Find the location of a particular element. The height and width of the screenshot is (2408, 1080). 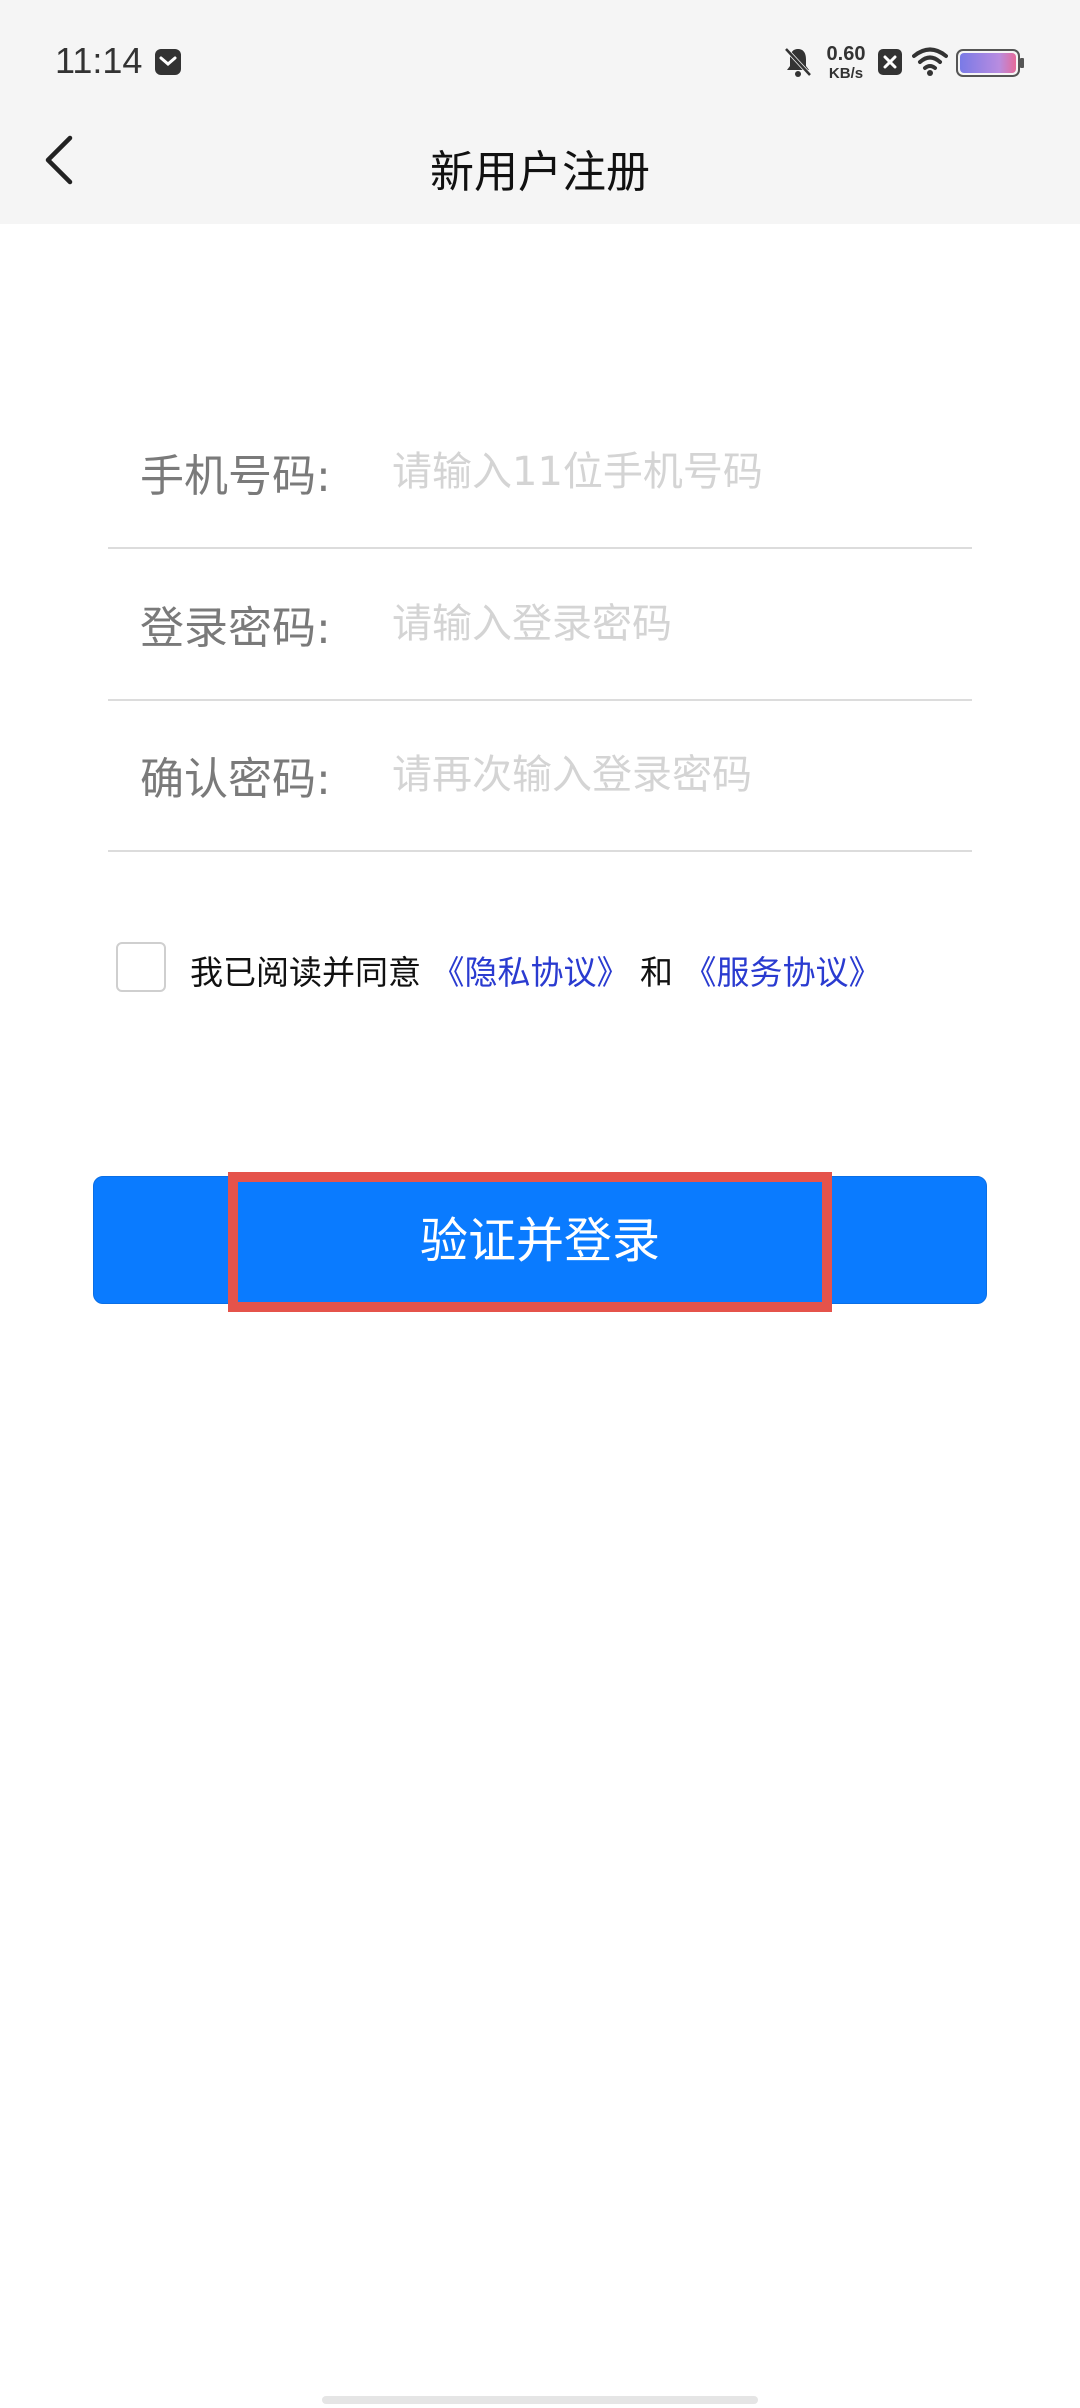

status-bar: 11:14 0.60 KB/s is located at coordinates (540, 60).